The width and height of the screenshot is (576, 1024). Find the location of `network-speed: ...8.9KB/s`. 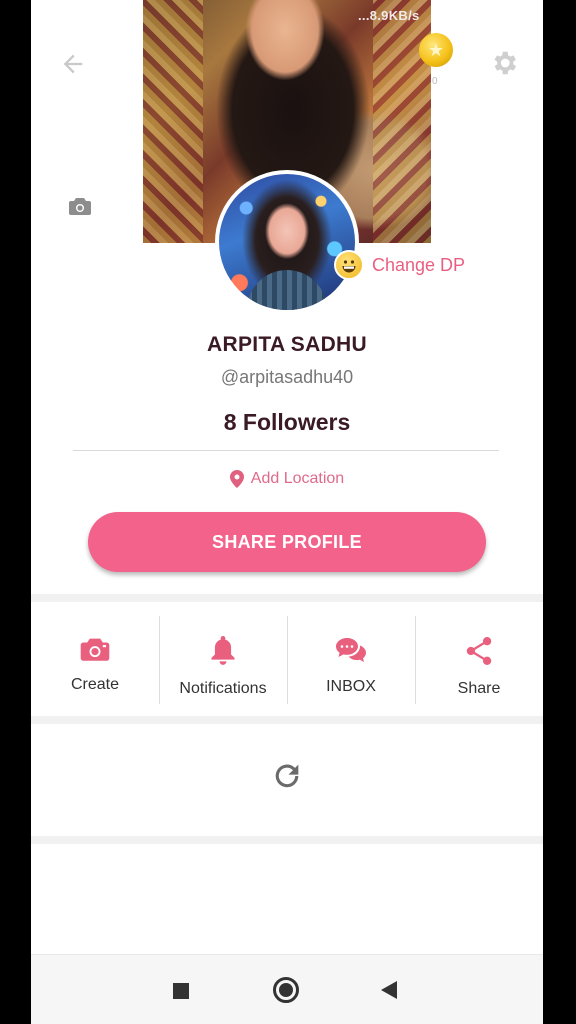

network-speed: ...8.9KB/s is located at coordinates (389, 15).